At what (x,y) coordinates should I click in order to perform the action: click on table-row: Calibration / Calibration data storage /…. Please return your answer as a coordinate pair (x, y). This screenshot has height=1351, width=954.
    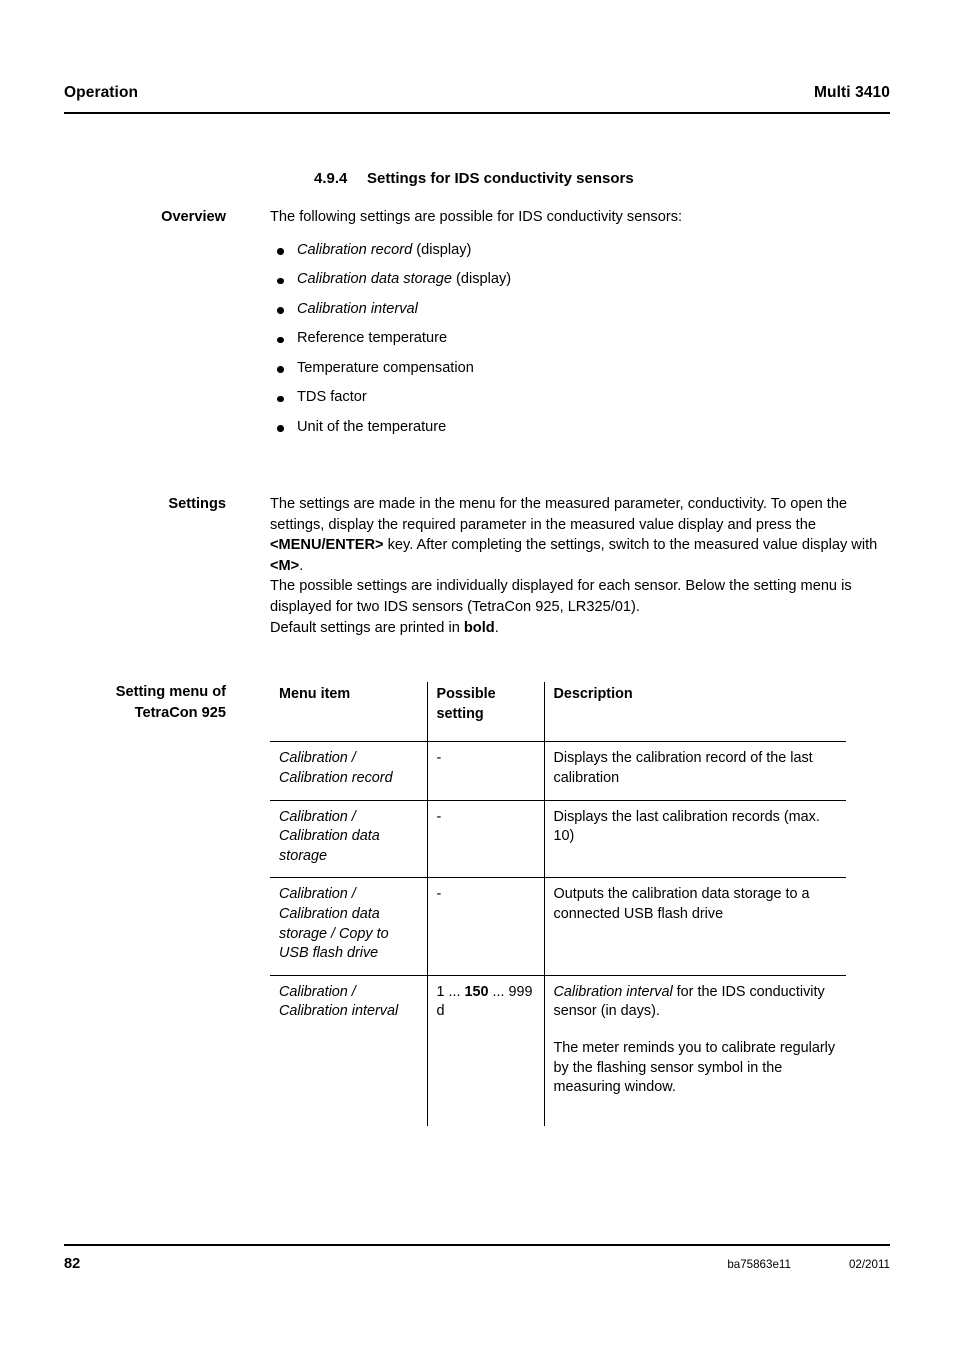
    Looking at the image, I should click on (558, 926).